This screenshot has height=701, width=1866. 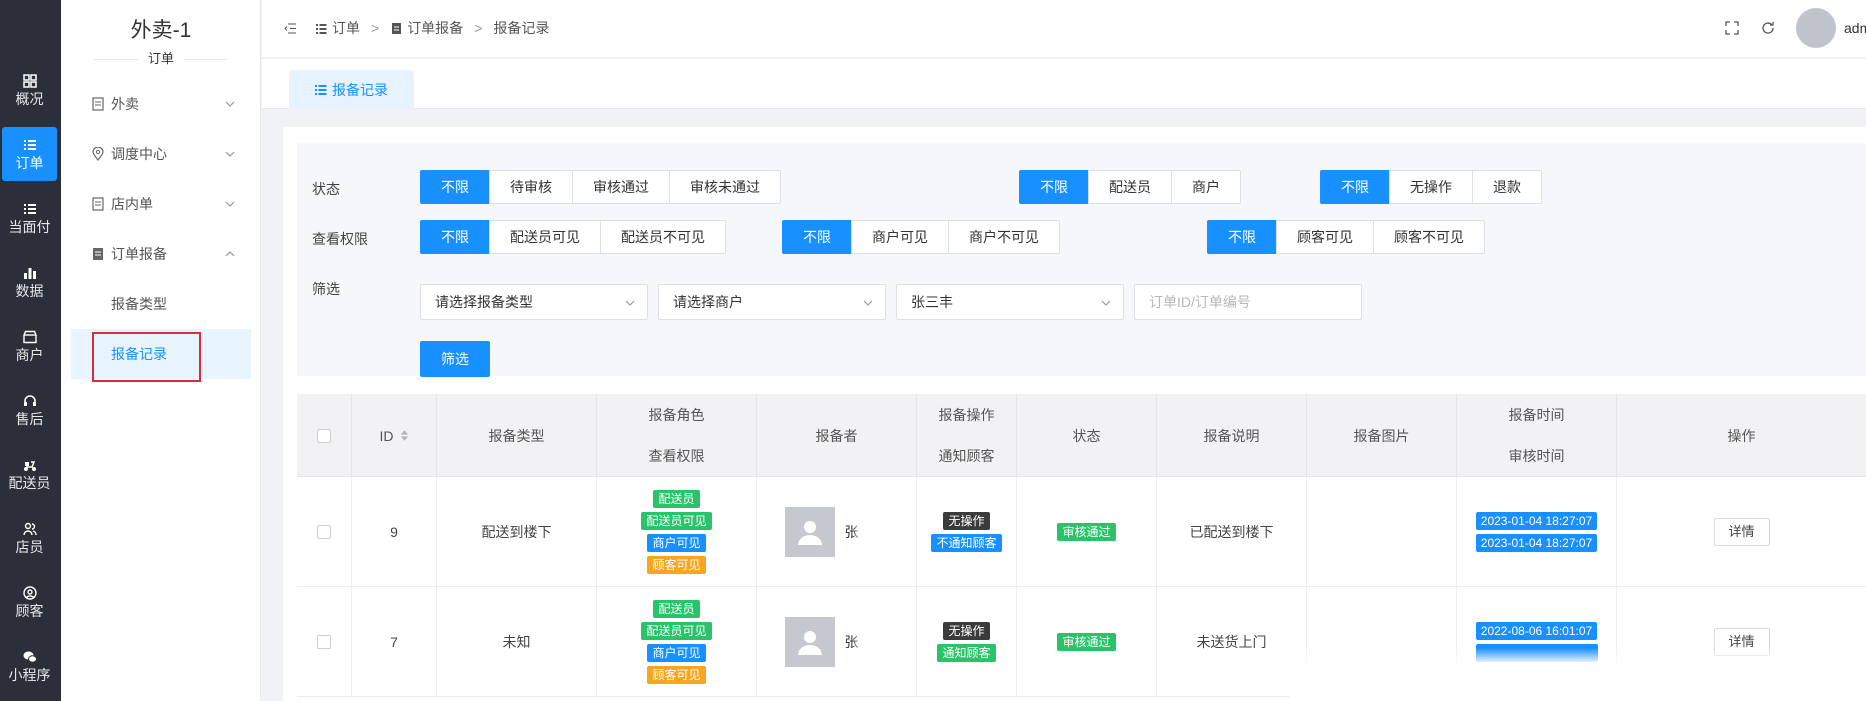 I want to click on rail-label: 商户, so click(x=29, y=354).